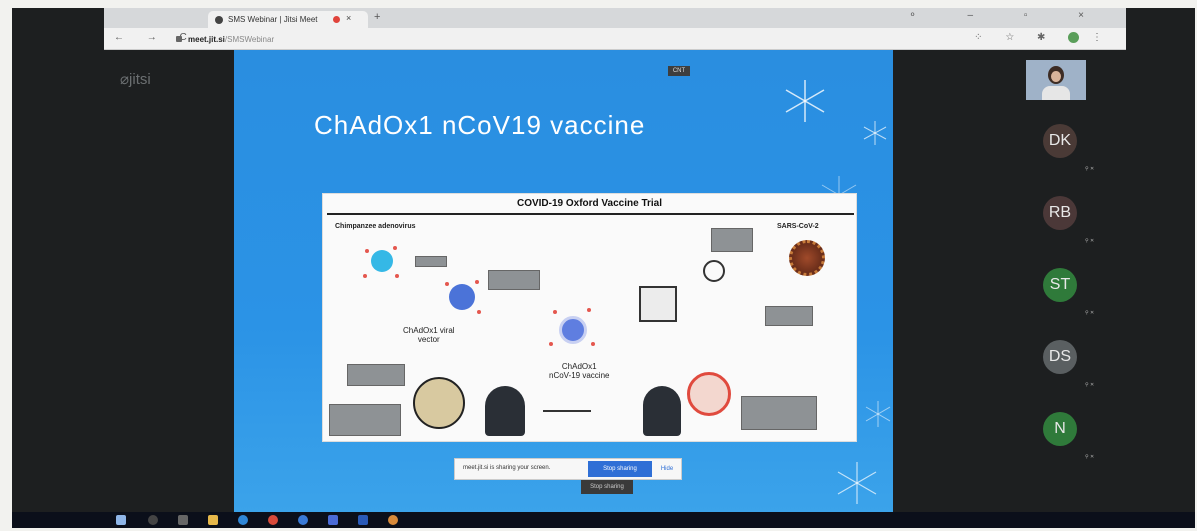 Image resolution: width=1197 pixels, height=531 pixels. What do you see at coordinates (1060, 285) in the screenshot?
I see `participant-avatar: ST` at bounding box center [1060, 285].